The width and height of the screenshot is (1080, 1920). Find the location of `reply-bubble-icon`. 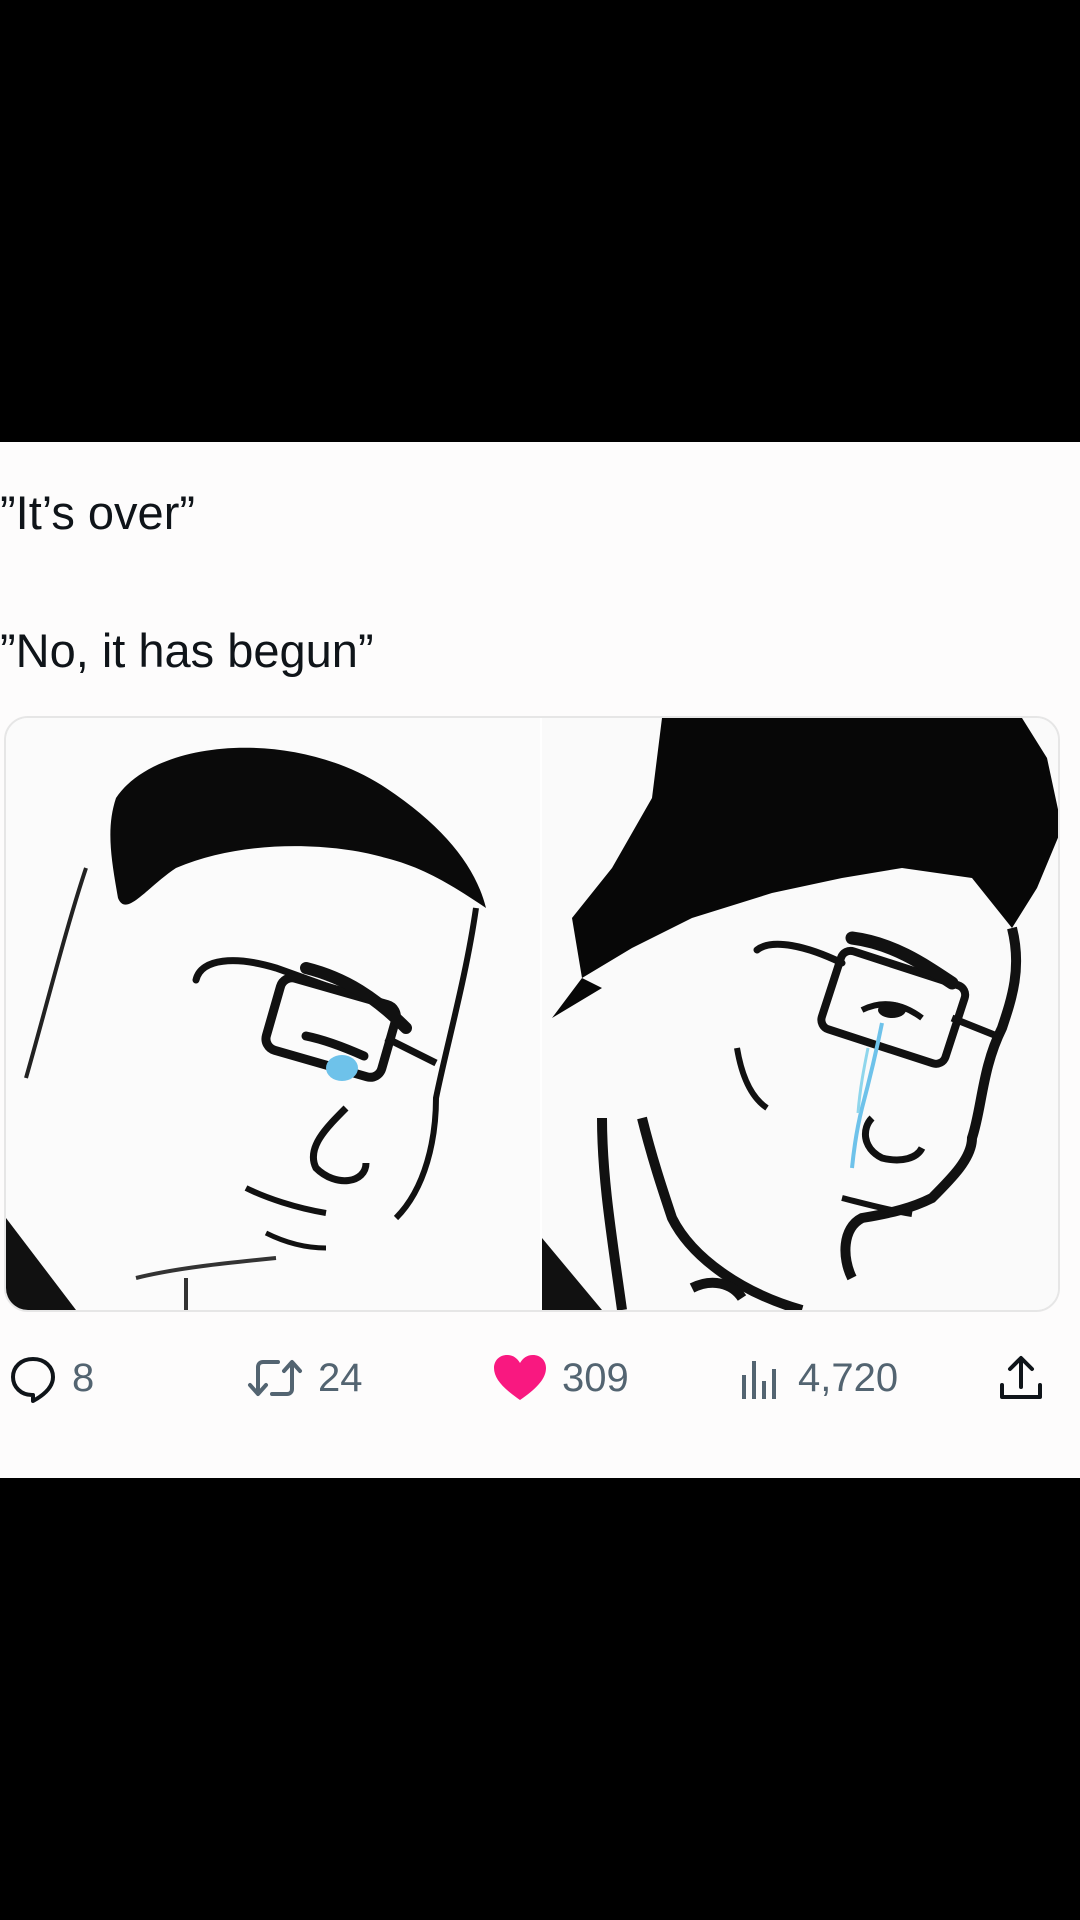

reply-bubble-icon is located at coordinates (33, 1378).